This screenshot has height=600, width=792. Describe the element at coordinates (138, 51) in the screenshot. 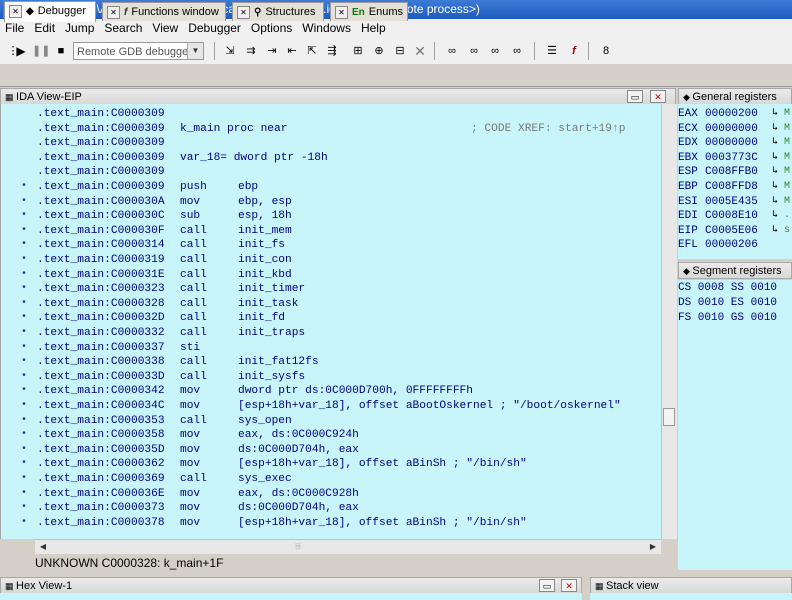

I see `debugger-select: Remote GDB debugger ▼` at that location.